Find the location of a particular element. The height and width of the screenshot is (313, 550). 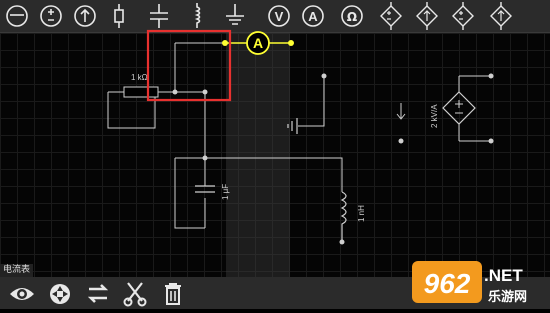

voltmeter-glyph: V is located at coordinates (279, 16).